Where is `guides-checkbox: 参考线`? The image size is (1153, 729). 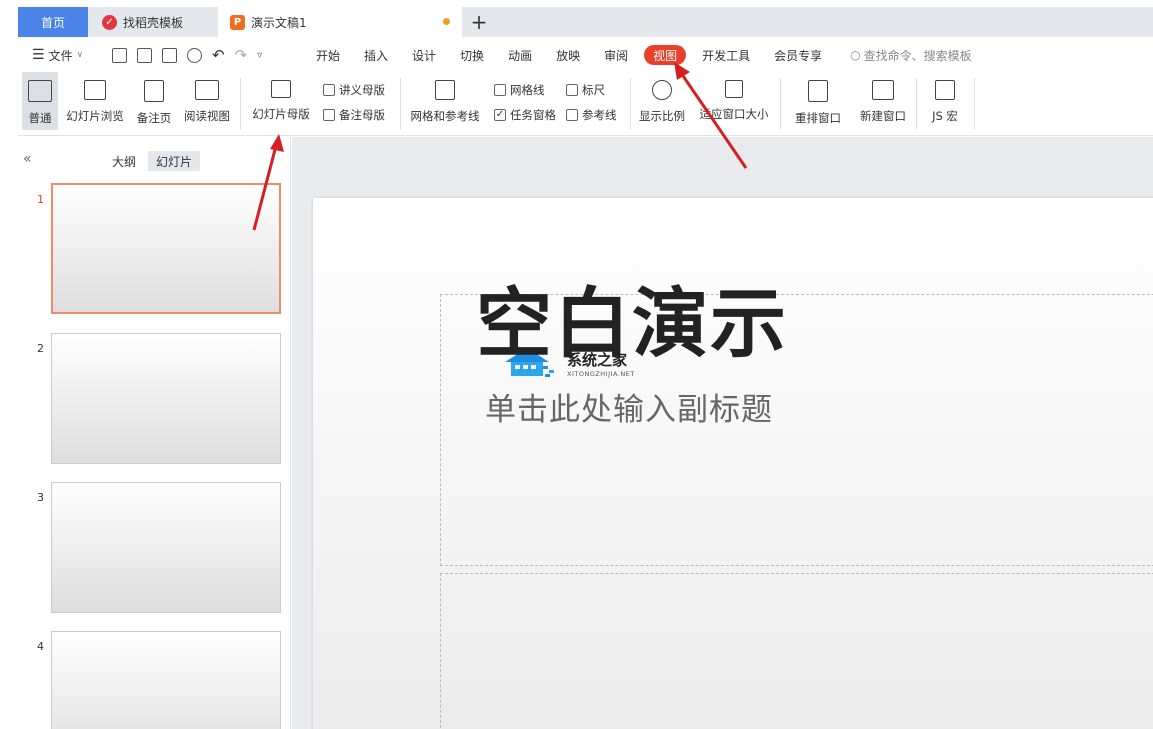 guides-checkbox: 参考线 is located at coordinates (591, 115).